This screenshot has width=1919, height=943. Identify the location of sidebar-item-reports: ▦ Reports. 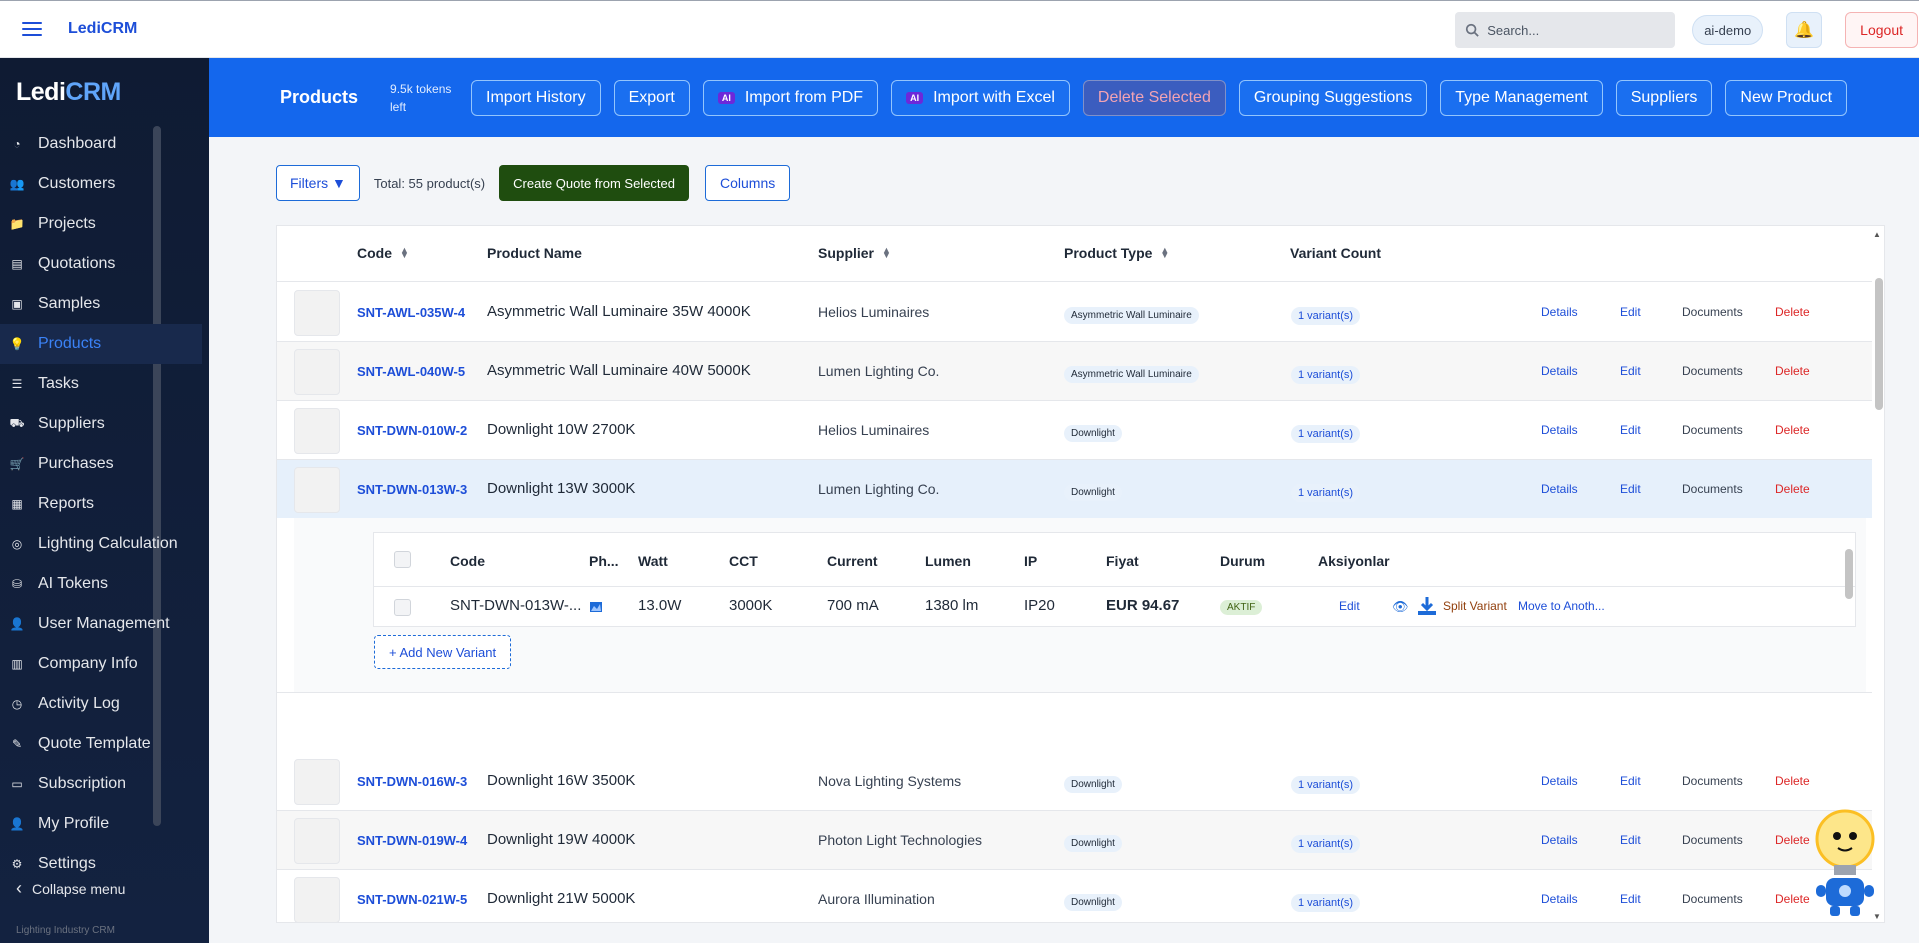
(101, 504).